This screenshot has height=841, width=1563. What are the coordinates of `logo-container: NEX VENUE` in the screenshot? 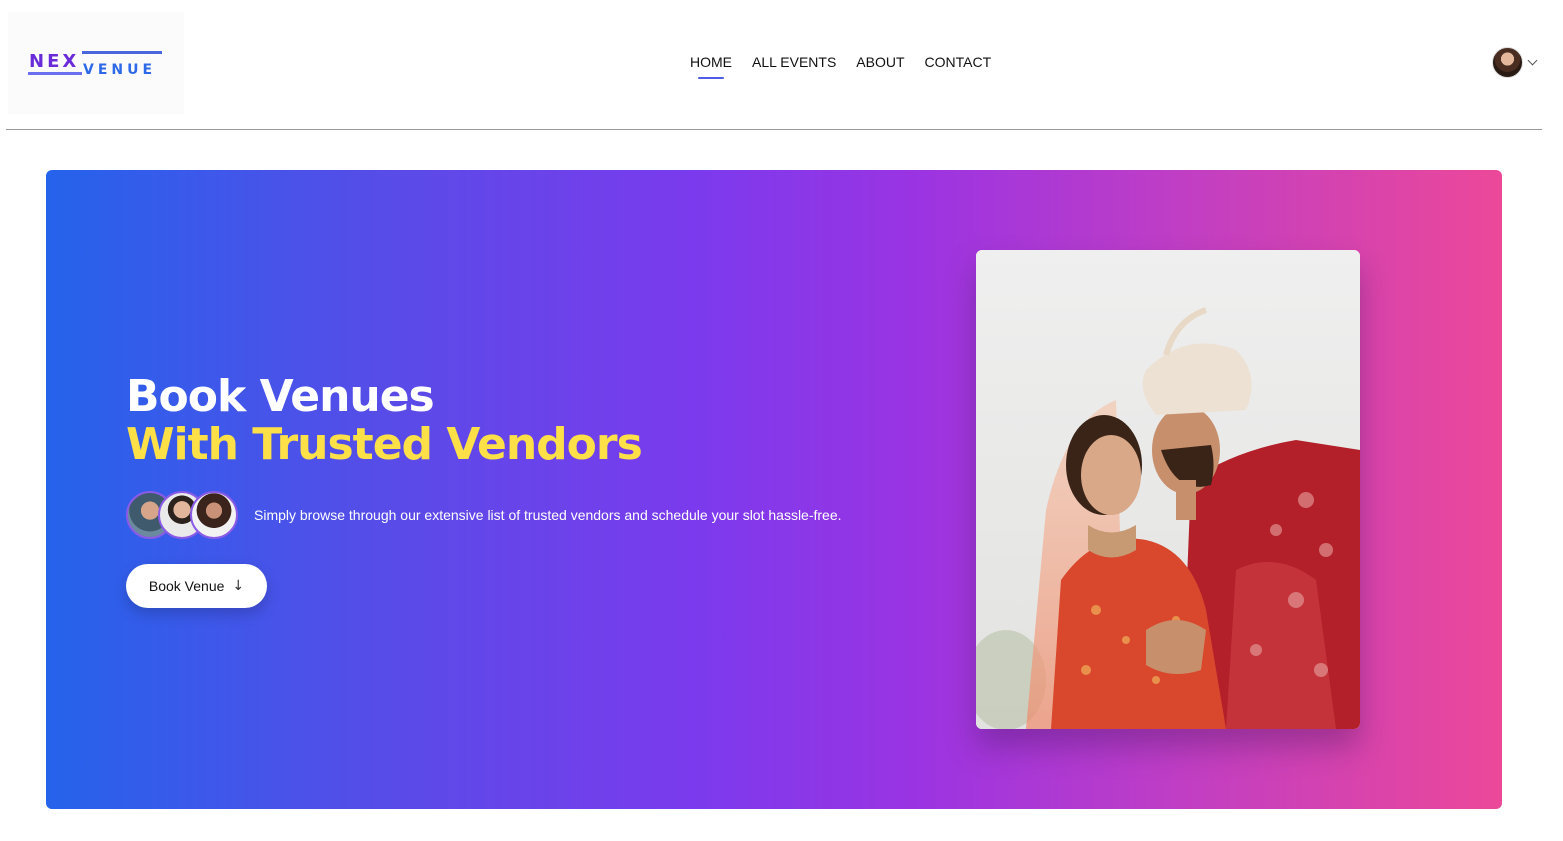 It's located at (96, 63).